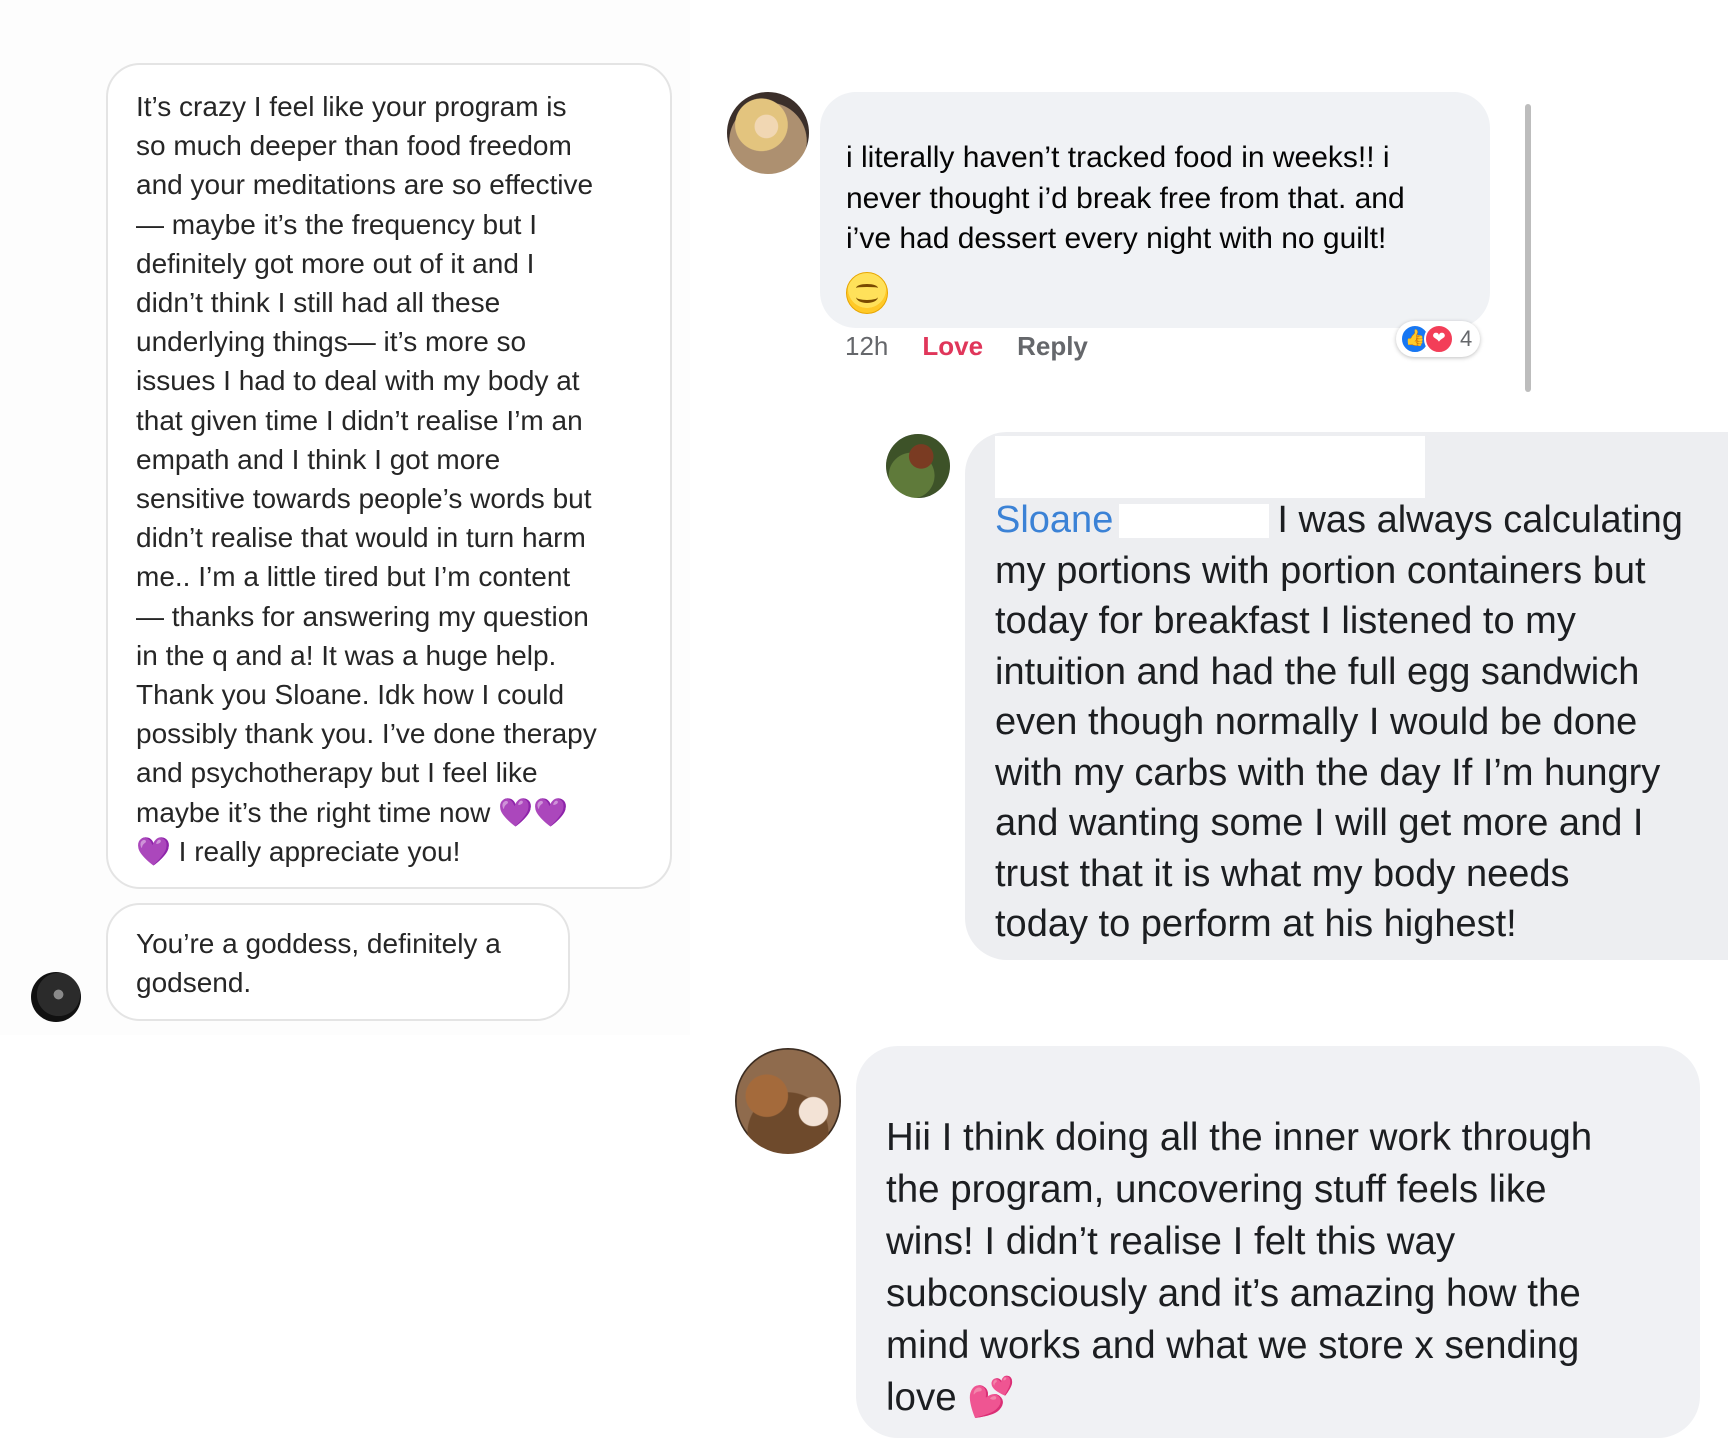  Describe the element at coordinates (1319, 823) in the screenshot. I see `comment-line: and wanting some I will get more and I` at that location.